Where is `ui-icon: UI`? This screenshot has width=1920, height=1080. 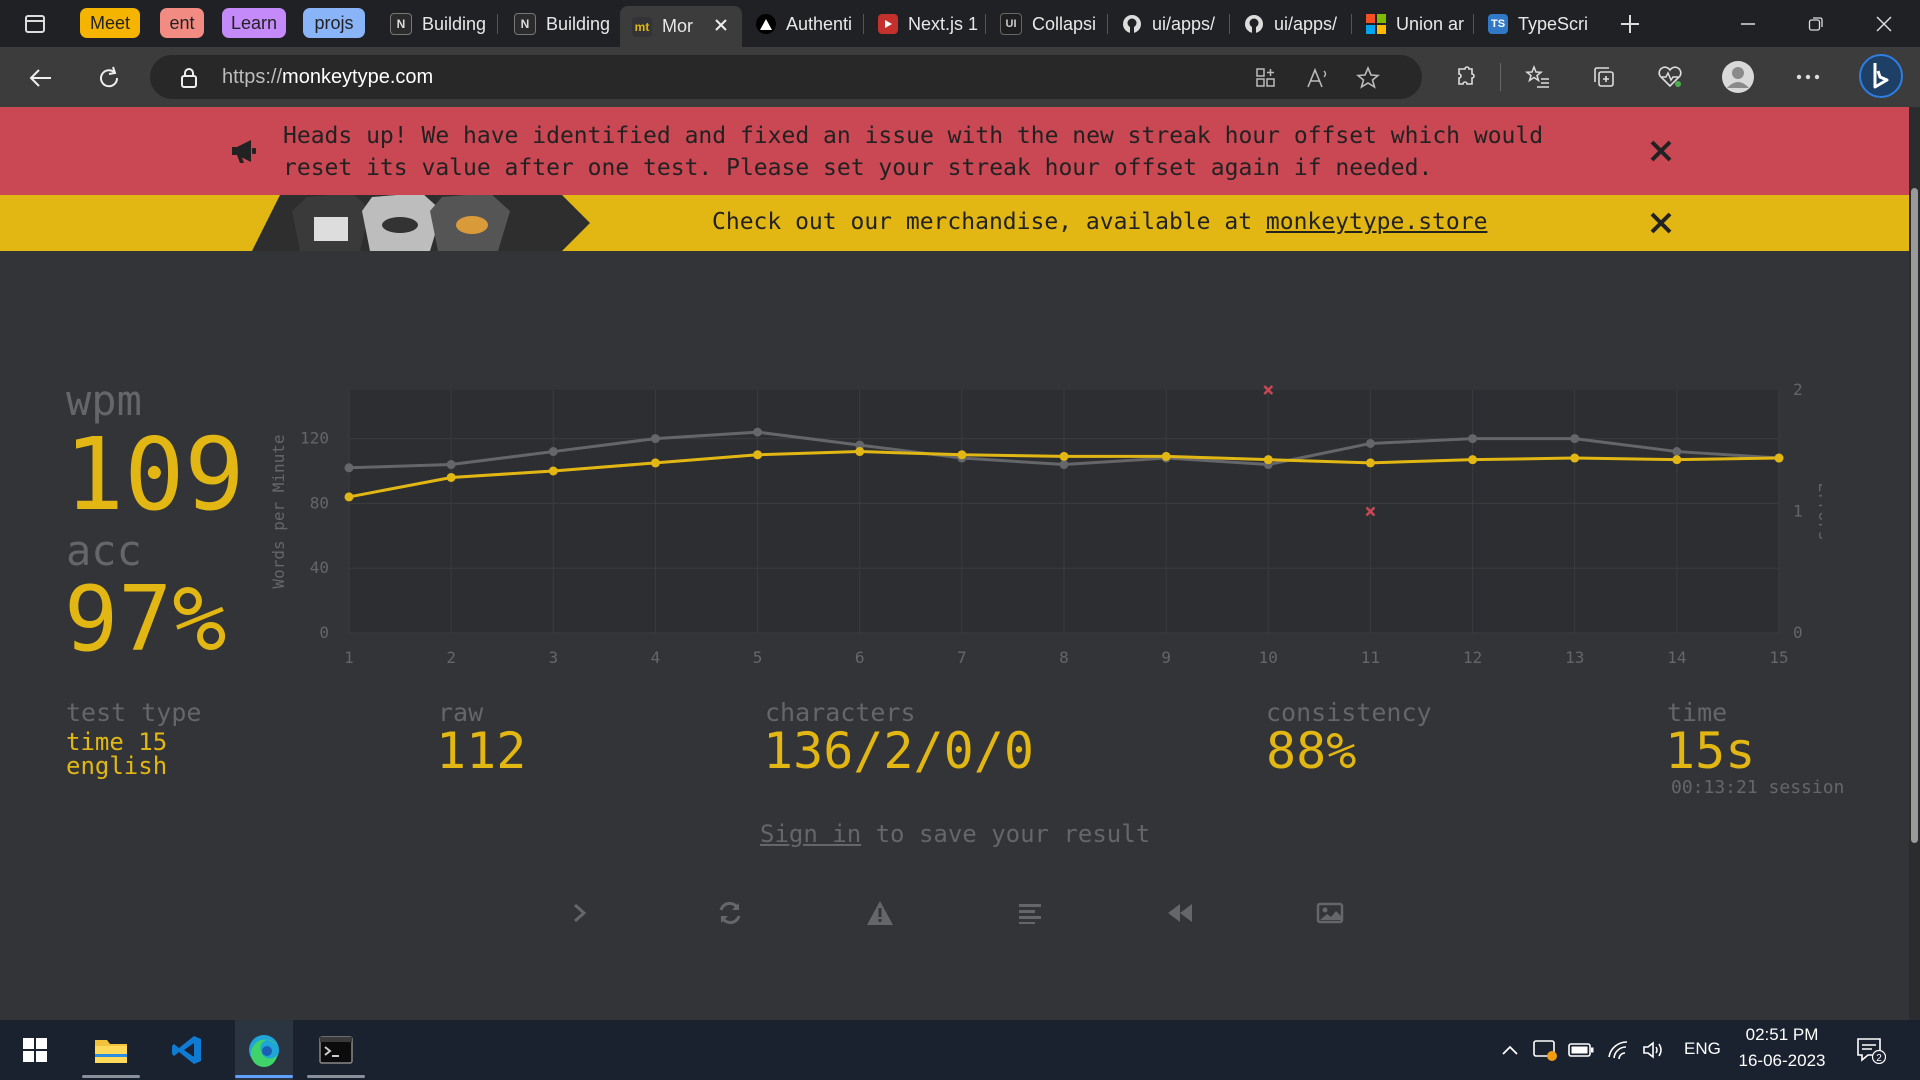
ui-icon: UI is located at coordinates (1011, 24).